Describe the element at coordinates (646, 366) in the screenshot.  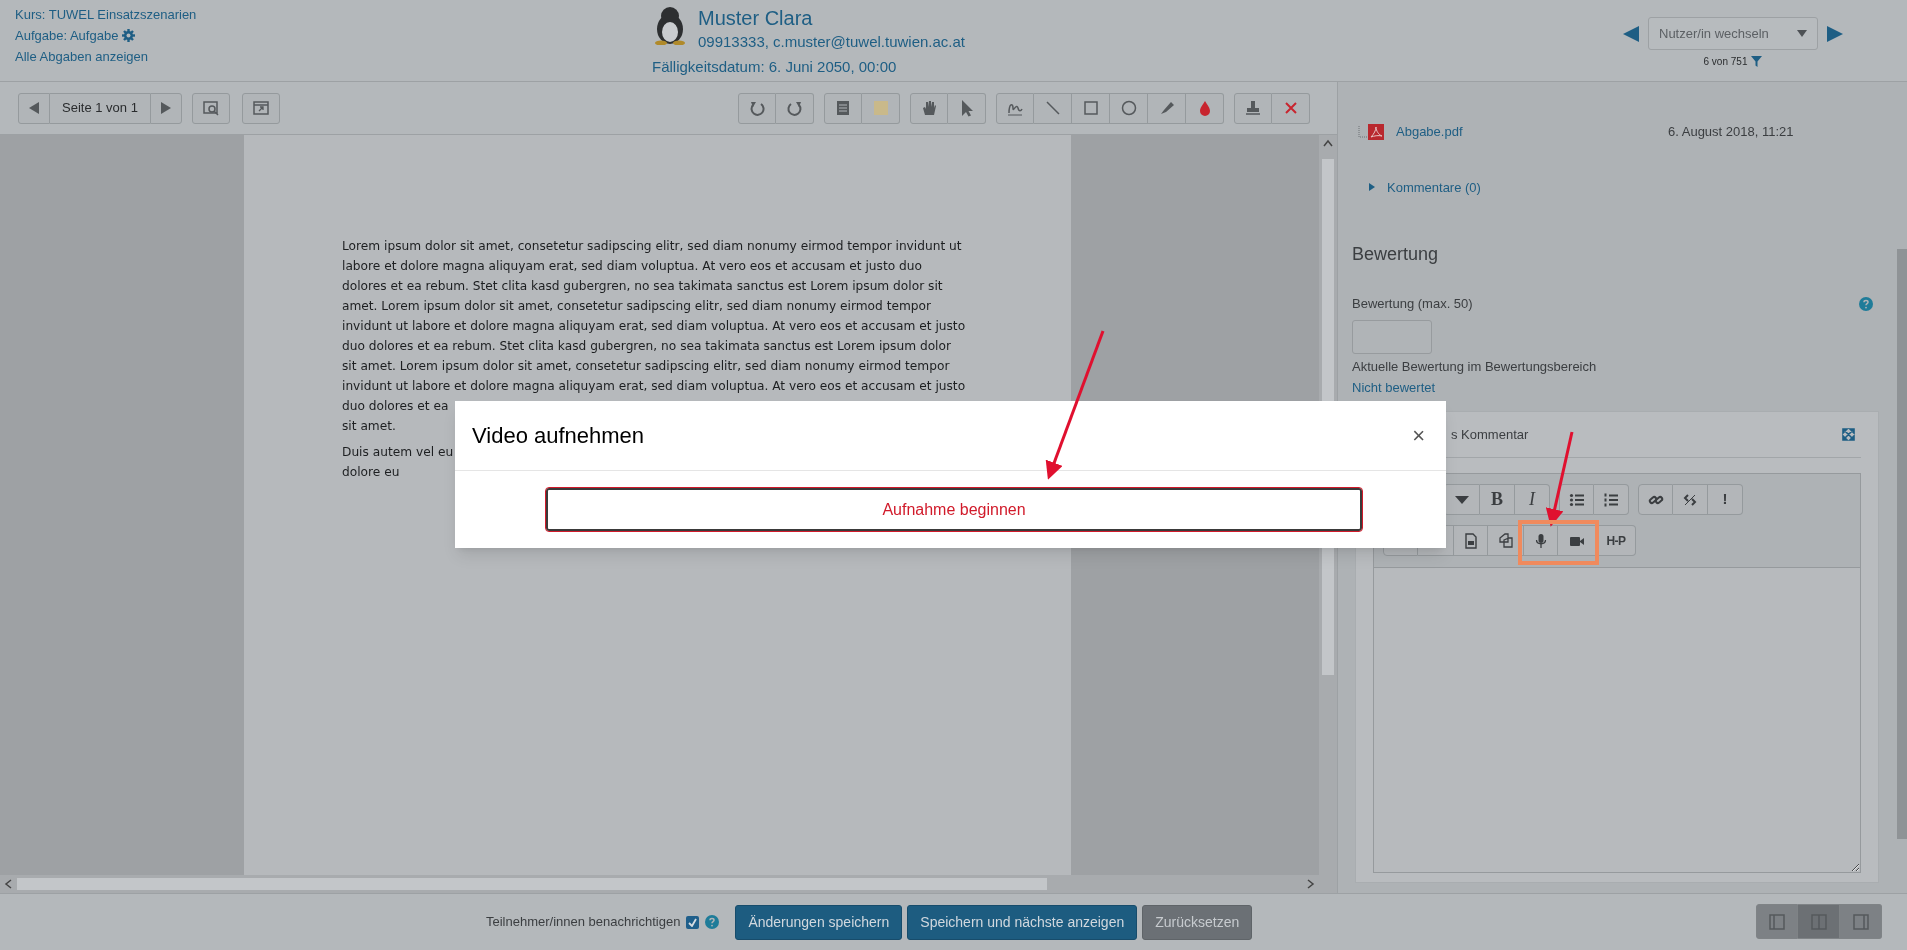
I see `document-text: sit amet. Lorem ipsum dolor sit amet, consetetur sadipscing elitr, sed diam nonumy eirmod tempor` at that location.